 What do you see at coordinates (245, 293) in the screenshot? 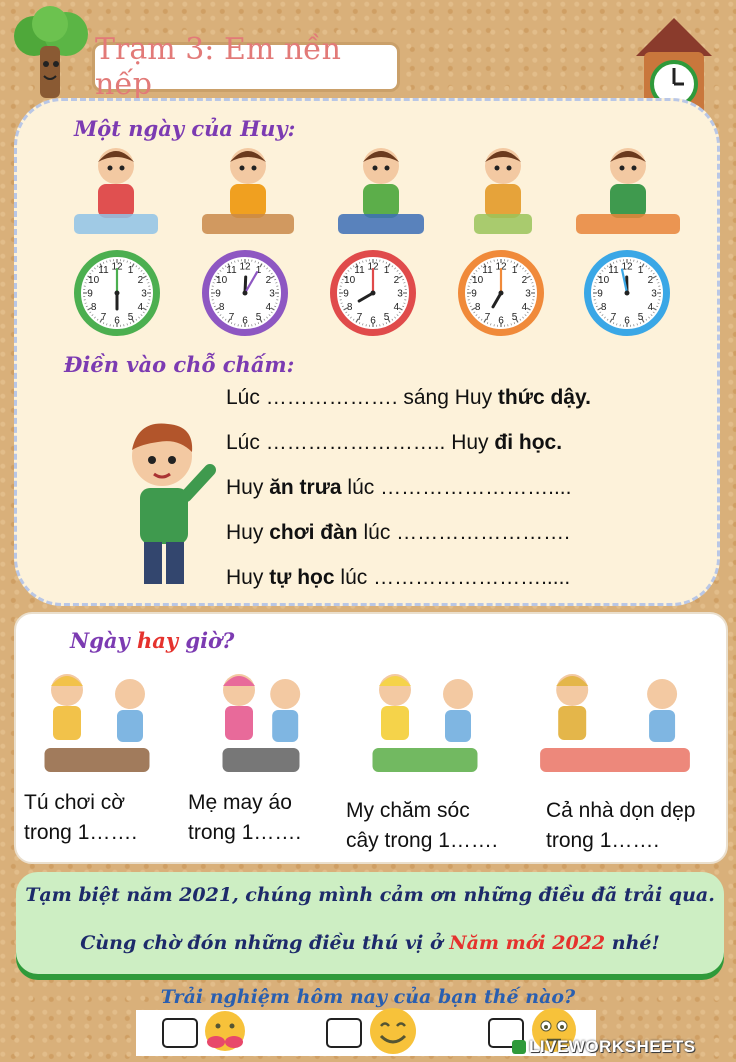
I see `clock-2: 12 1 2 3 4 5 6 7 8 9 10 11` at bounding box center [245, 293].